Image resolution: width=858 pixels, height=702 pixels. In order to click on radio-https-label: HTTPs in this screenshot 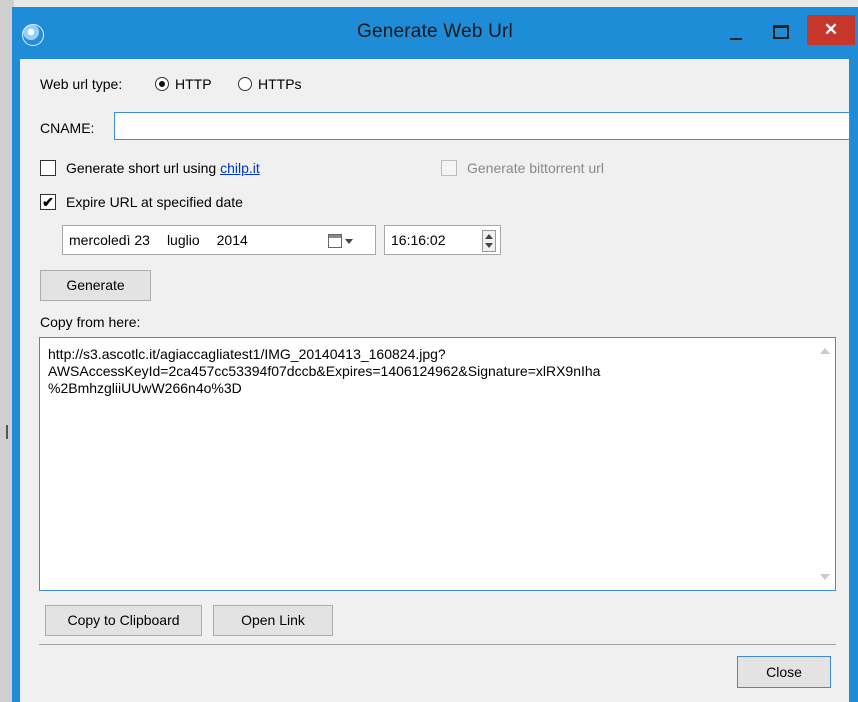, I will do `click(280, 84)`.